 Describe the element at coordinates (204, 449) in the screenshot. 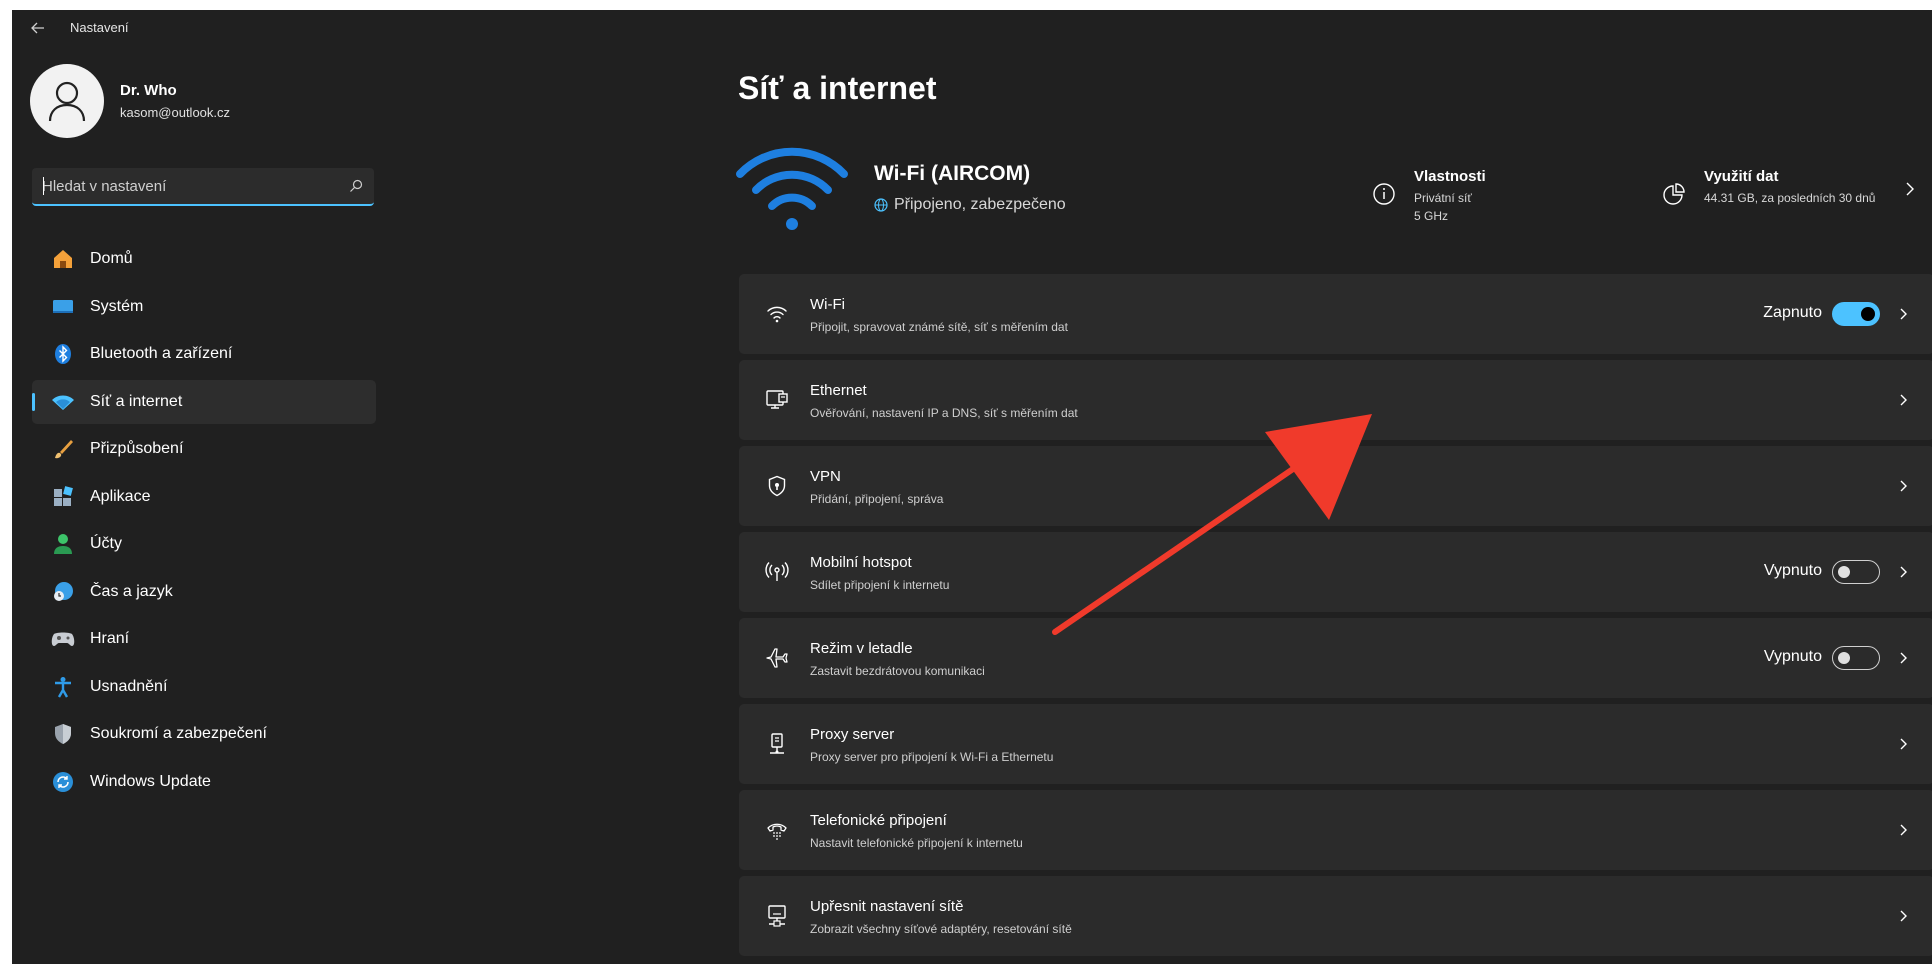

I see `sidebar-item-personalization: Přizpůsobení` at that location.